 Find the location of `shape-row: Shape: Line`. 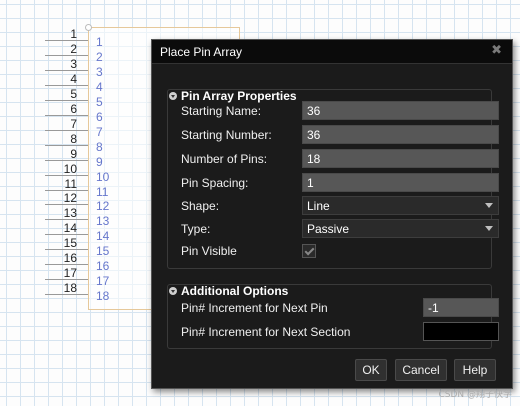

shape-row: Shape: Line is located at coordinates (340, 206).